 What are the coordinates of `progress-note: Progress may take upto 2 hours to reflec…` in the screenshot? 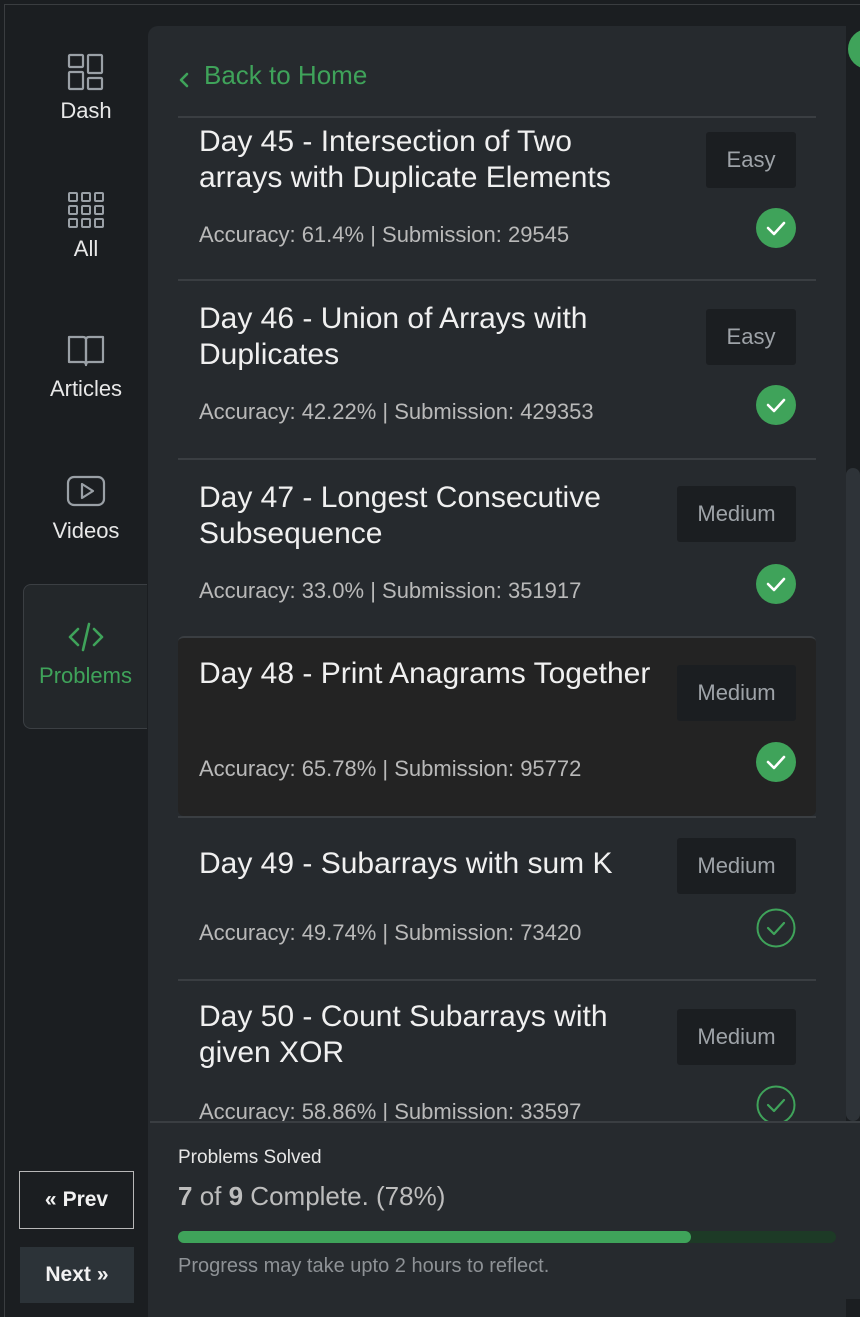 It's located at (364, 1266).